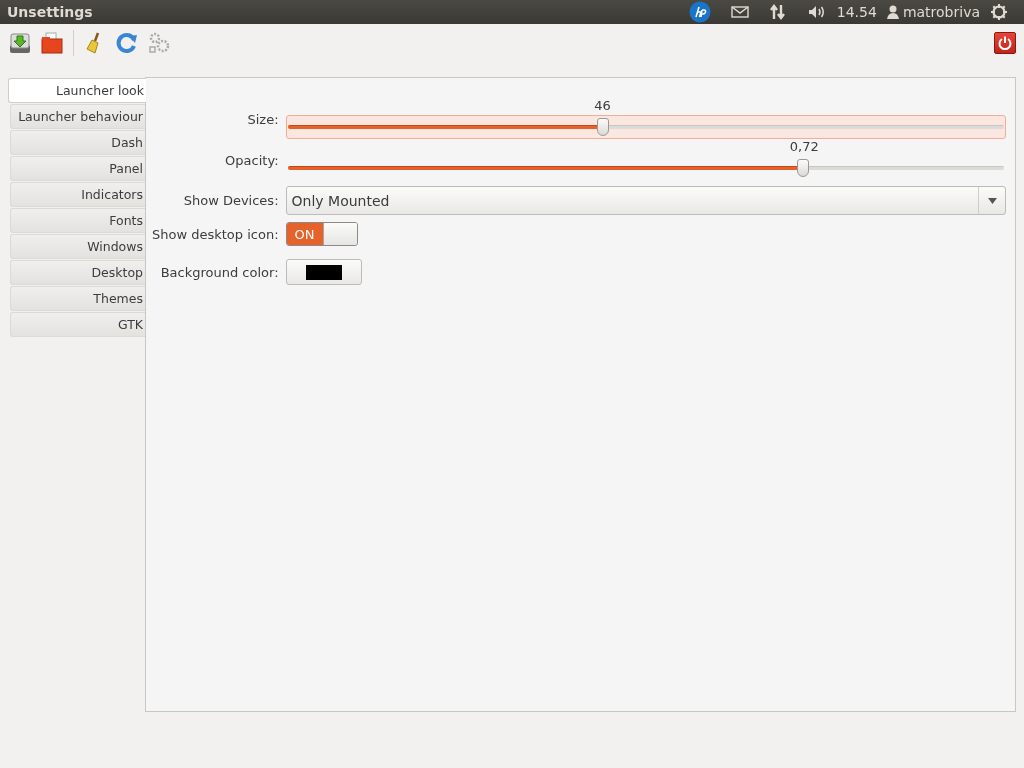 This screenshot has width=1024, height=768. What do you see at coordinates (1005, 42) in the screenshot?
I see `power-button` at bounding box center [1005, 42].